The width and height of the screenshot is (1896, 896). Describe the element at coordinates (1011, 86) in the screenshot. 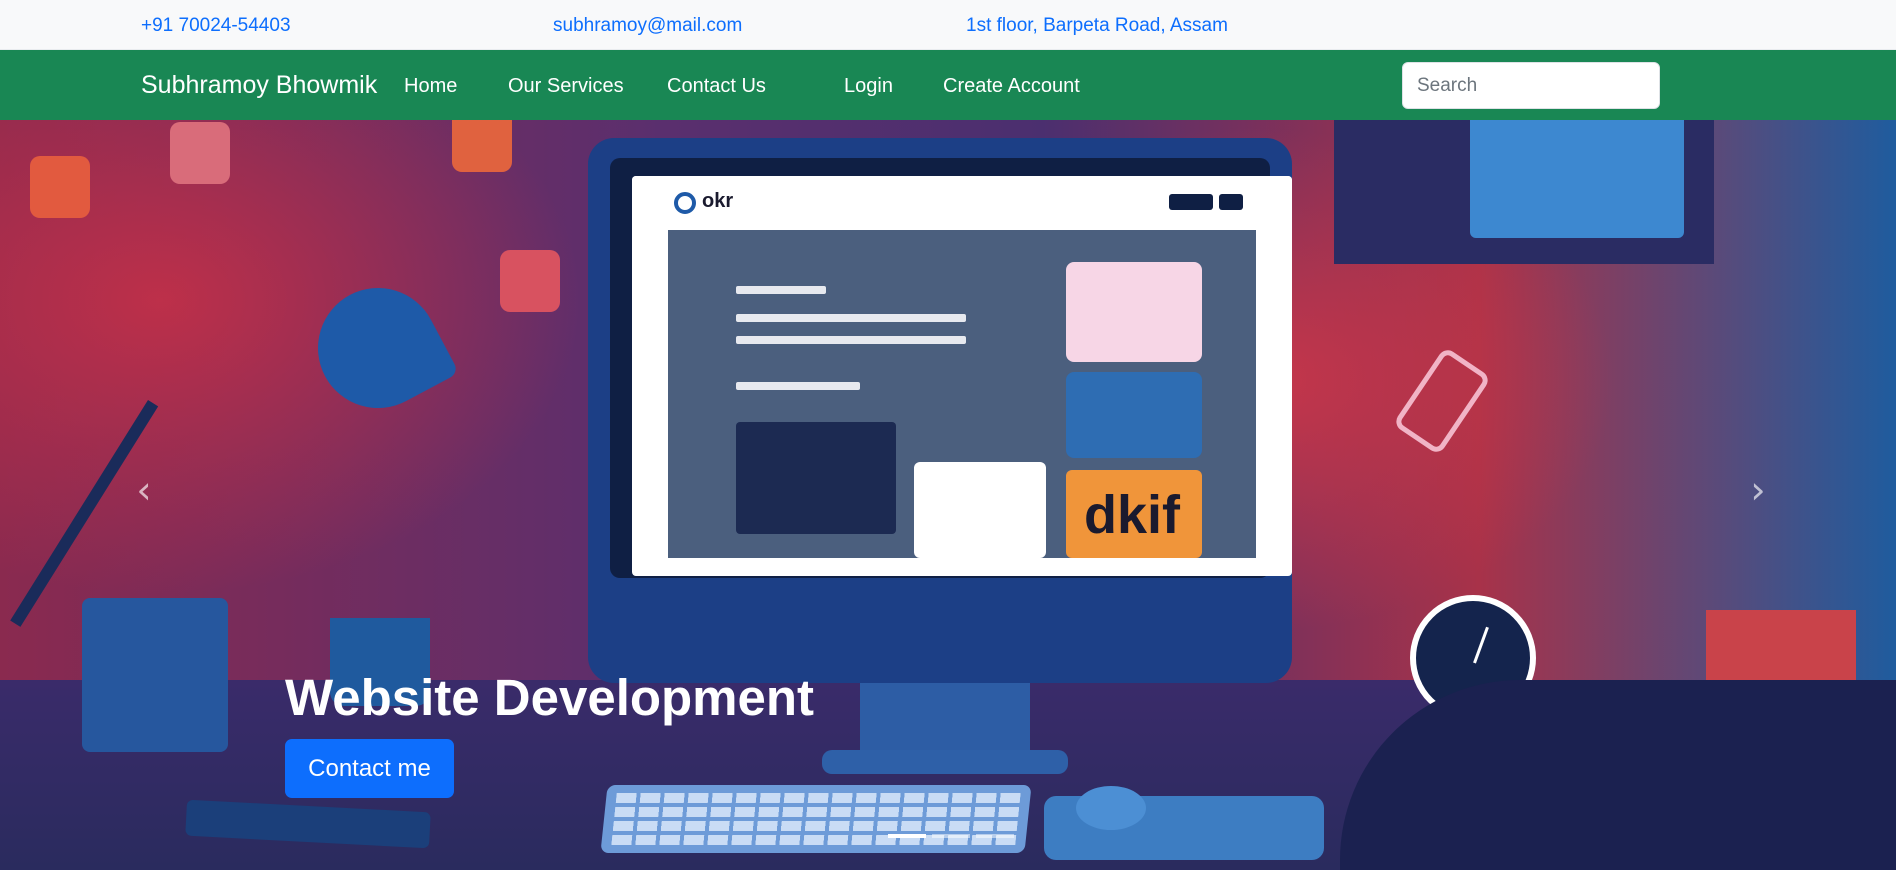

I see `nav-link-create-account: Create Account` at that location.